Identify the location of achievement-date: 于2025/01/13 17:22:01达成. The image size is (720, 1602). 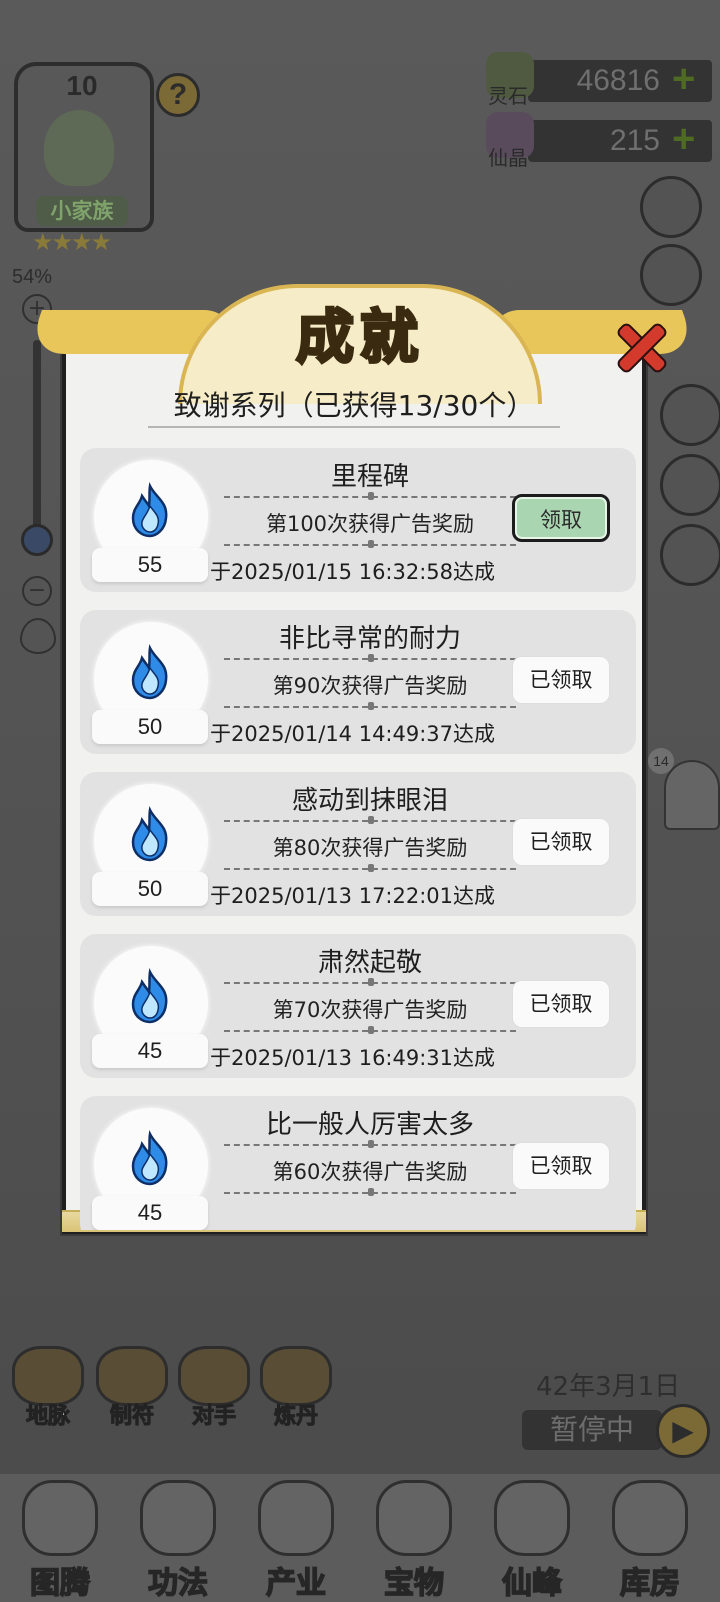
(353, 896).